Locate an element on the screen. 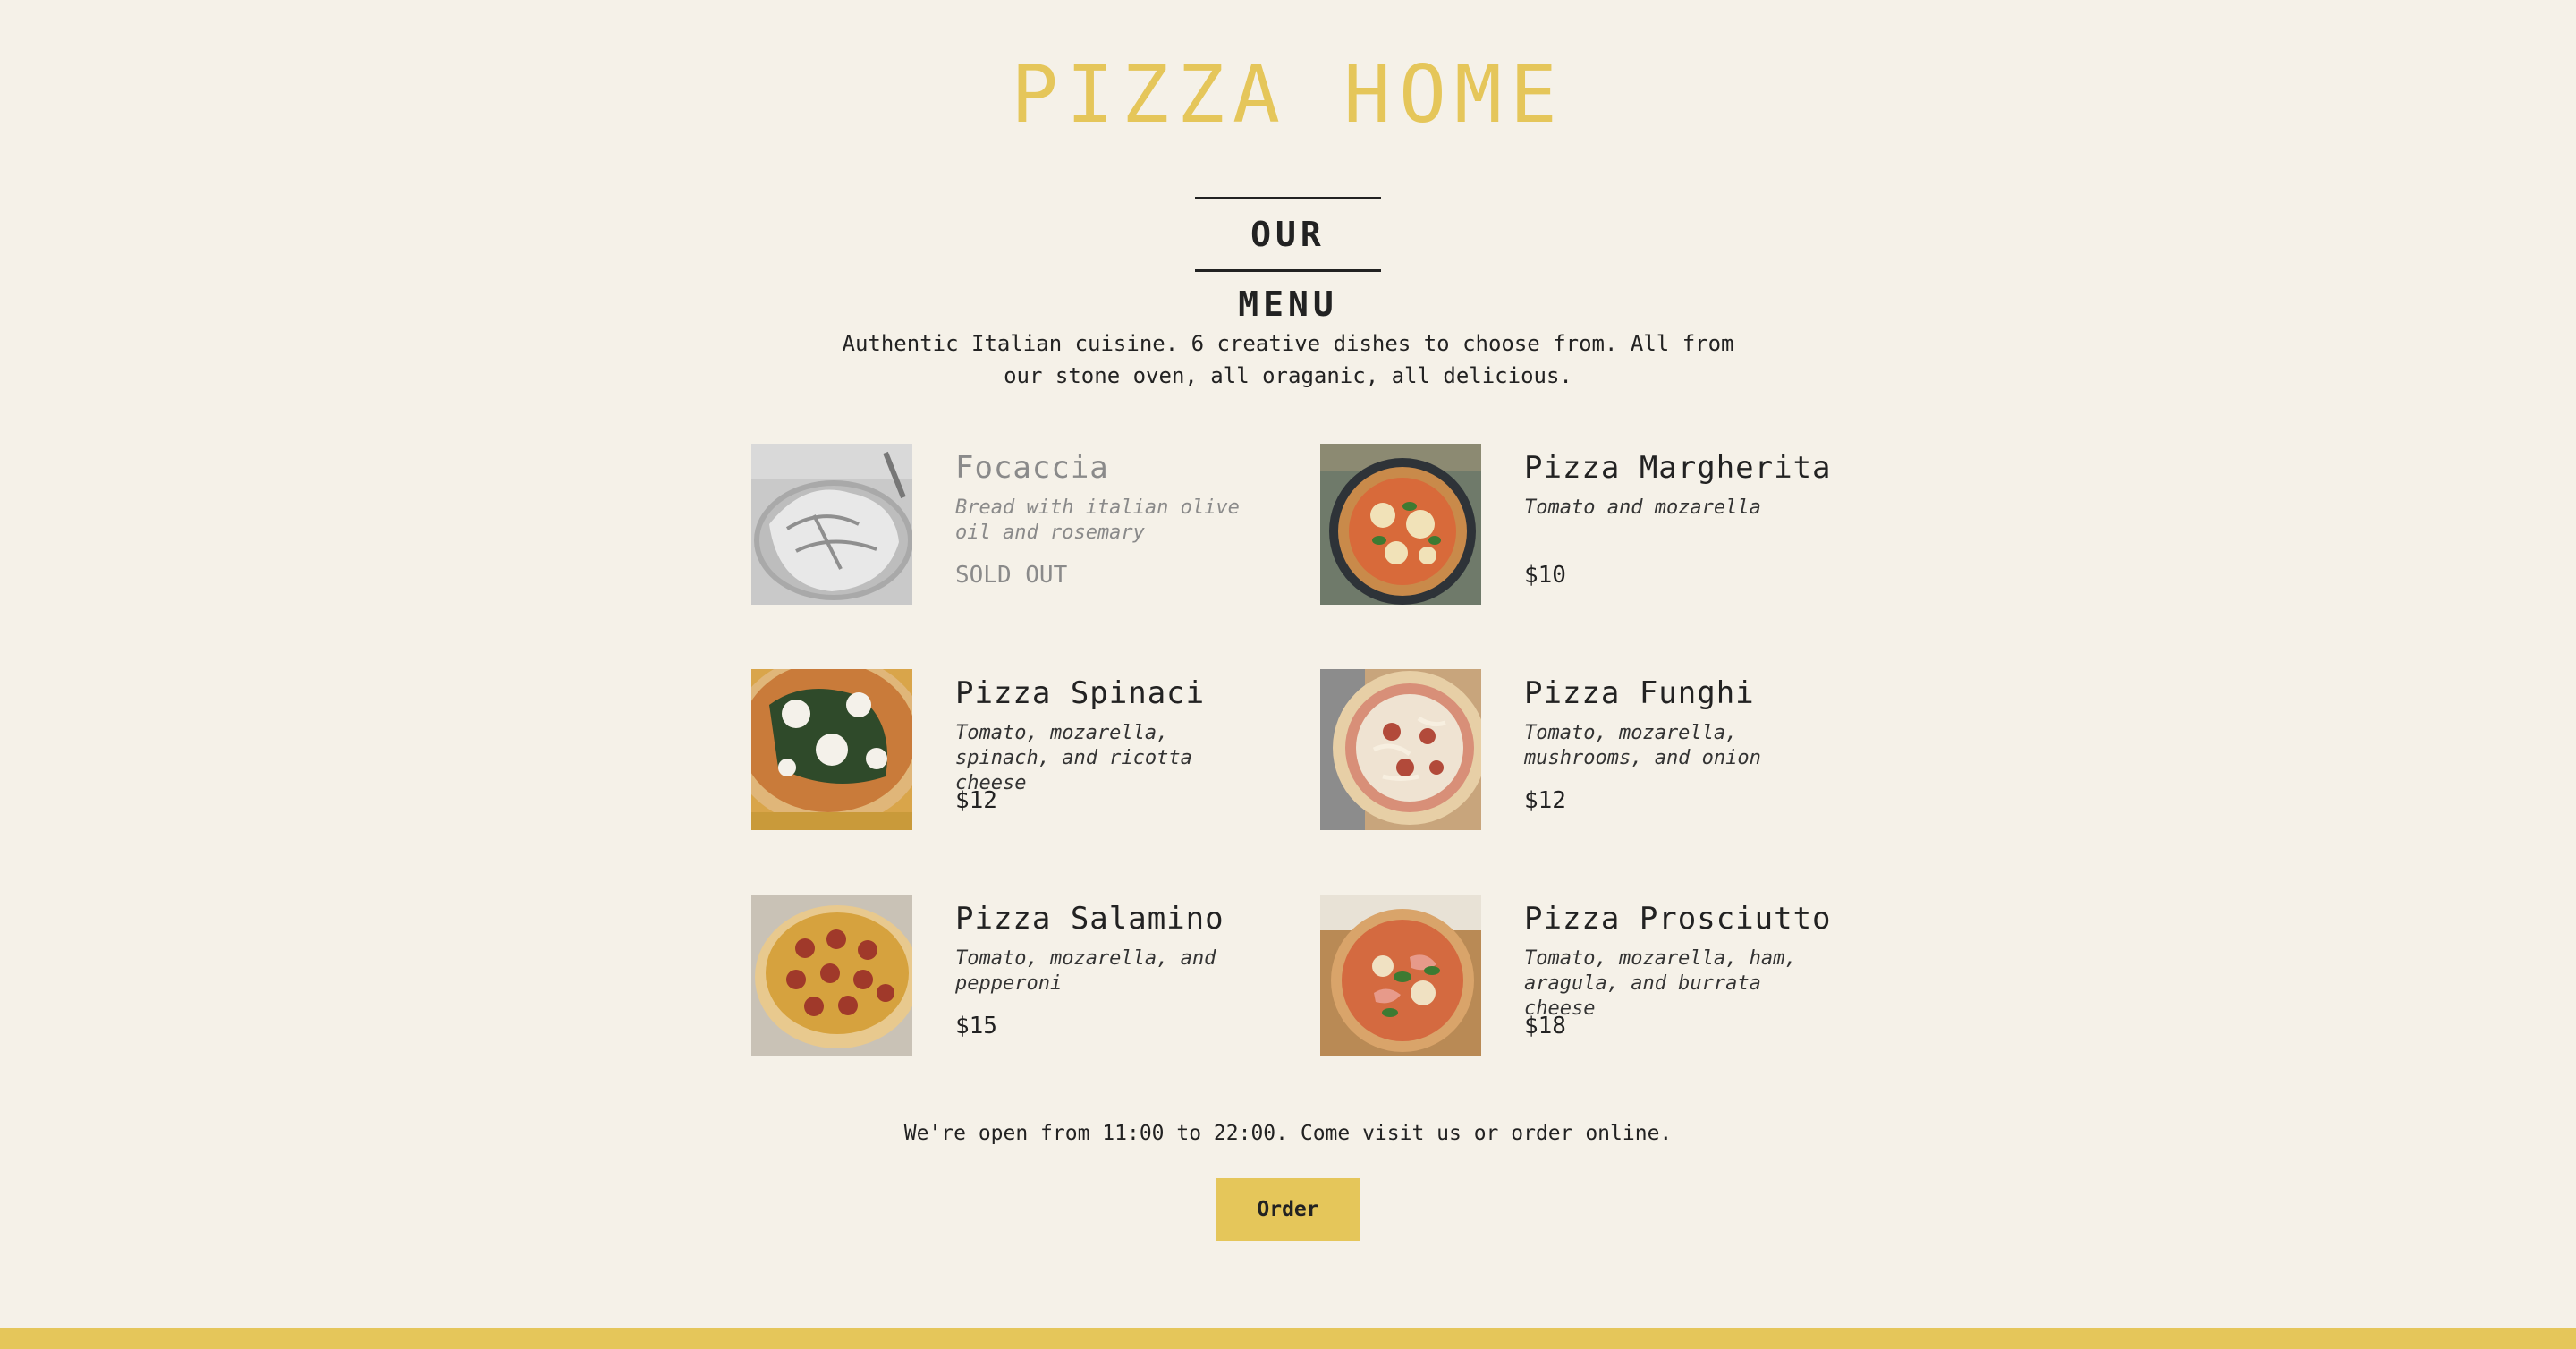 The height and width of the screenshot is (1349, 2576). brand-title: PIZZA HOME is located at coordinates (1288, 94).